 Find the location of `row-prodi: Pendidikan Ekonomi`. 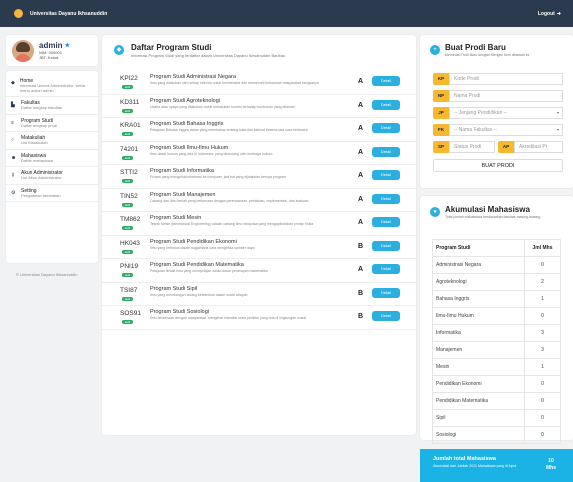

row-prodi: Pendidikan Ekonomi is located at coordinates (478, 384).